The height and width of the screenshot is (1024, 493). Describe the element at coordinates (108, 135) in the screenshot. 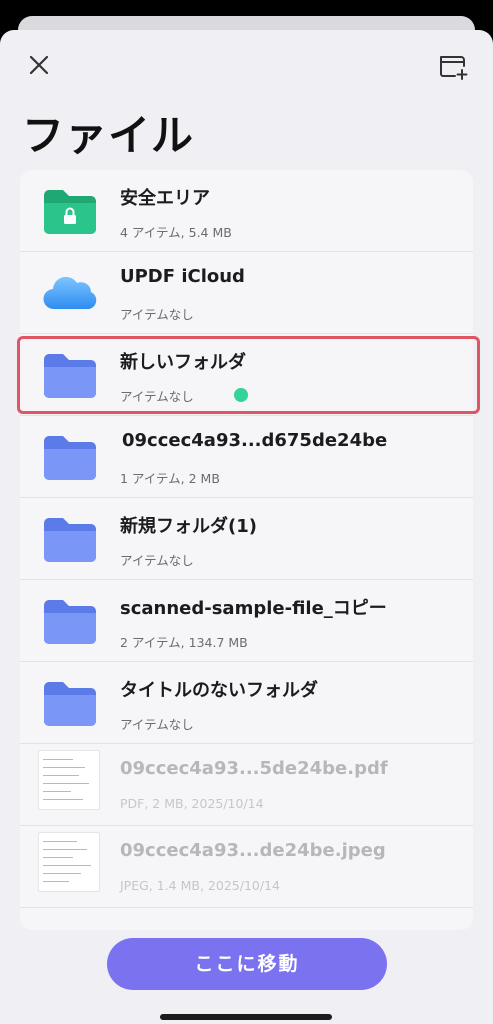

I see `page-title: ファイル` at that location.